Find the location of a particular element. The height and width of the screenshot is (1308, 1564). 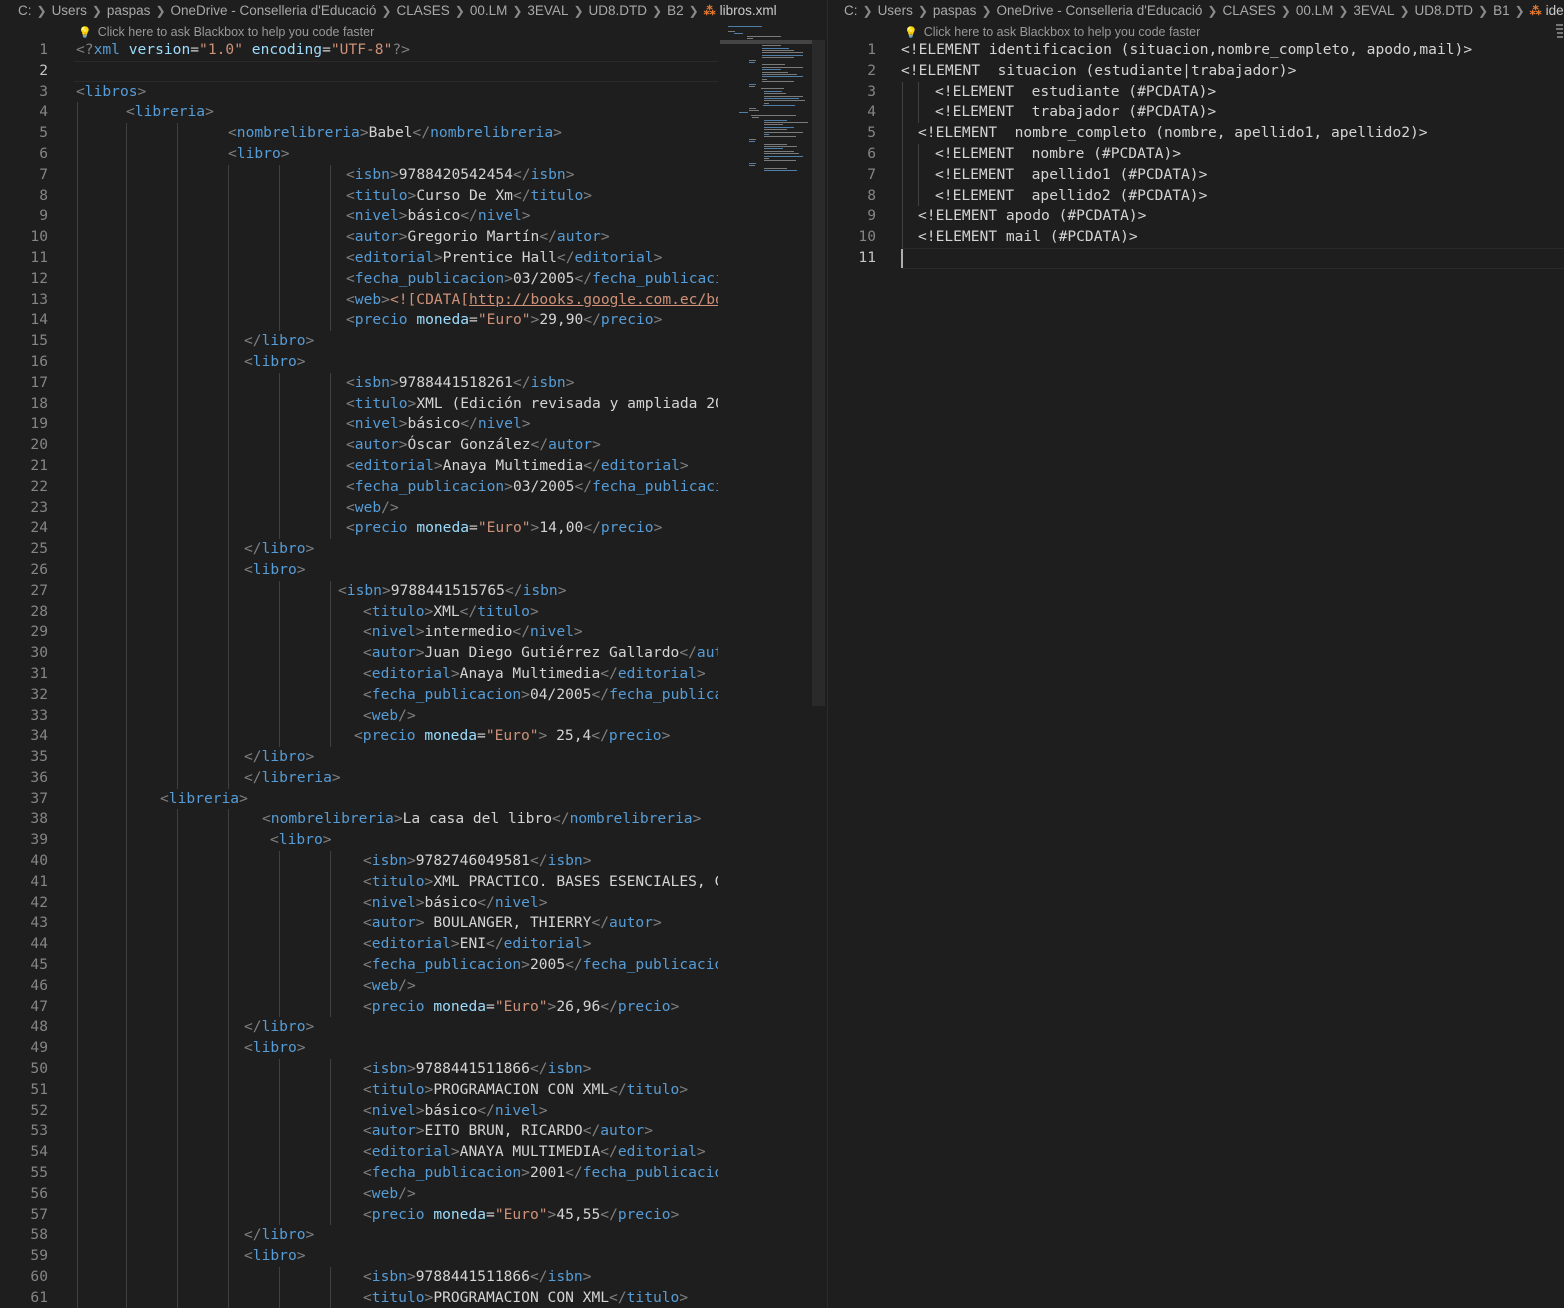

code-line: 42 <nivel>básico</nivel> is located at coordinates (359, 903).